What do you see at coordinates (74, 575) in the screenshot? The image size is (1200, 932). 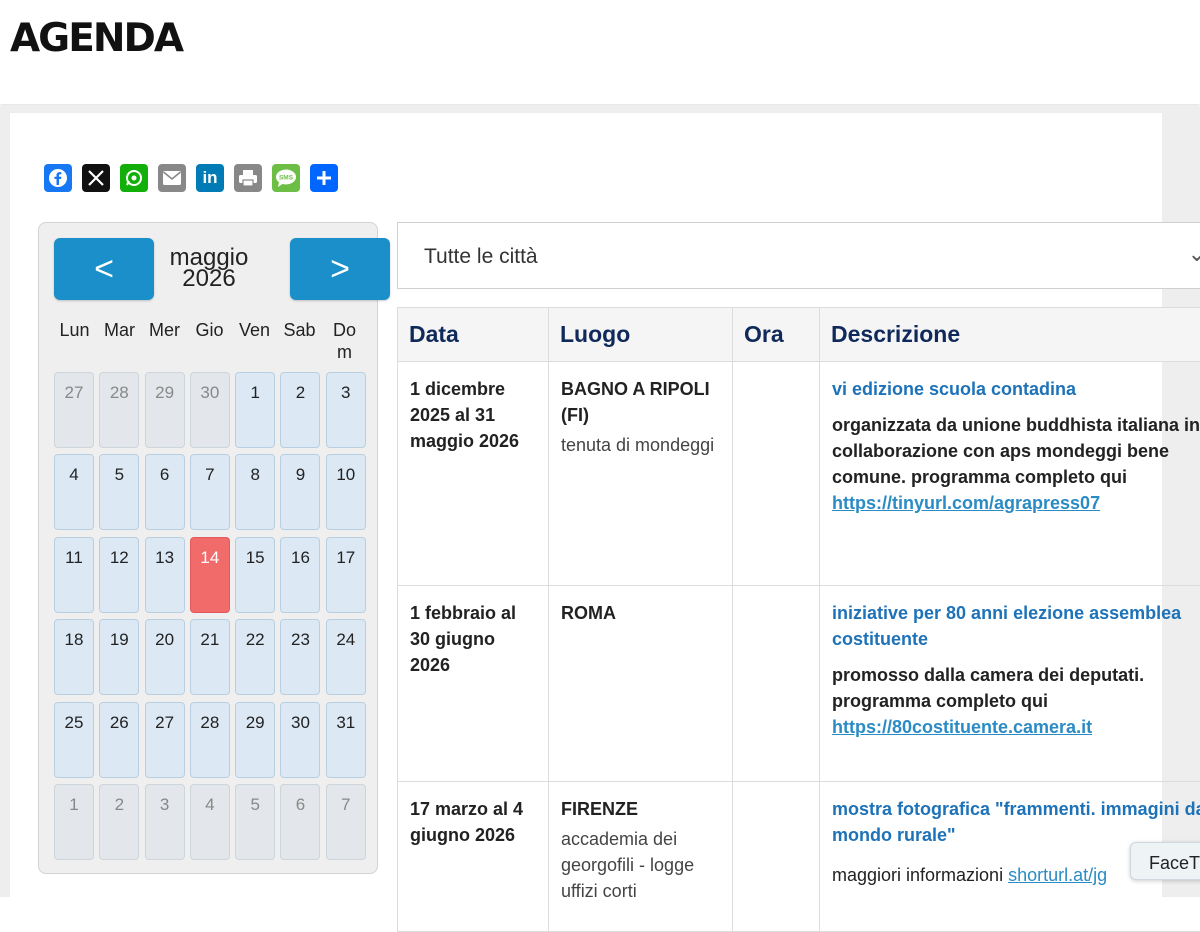 I see `calendar-day: 11` at bounding box center [74, 575].